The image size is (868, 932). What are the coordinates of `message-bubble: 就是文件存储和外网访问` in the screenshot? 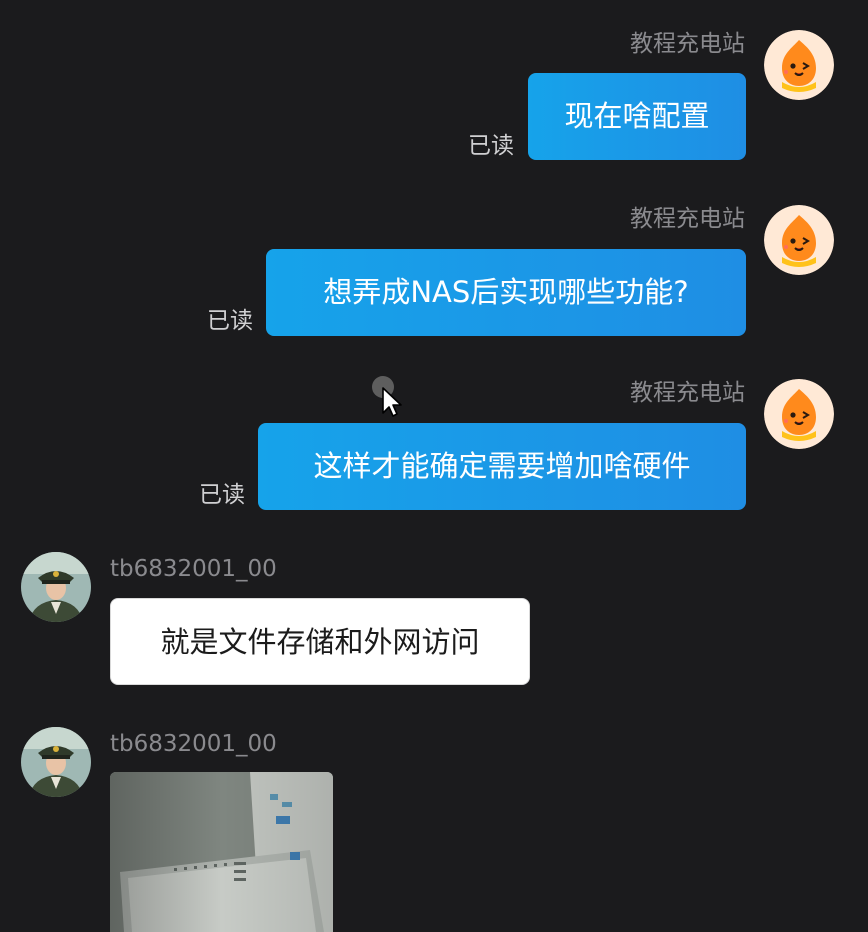 It's located at (320, 641).